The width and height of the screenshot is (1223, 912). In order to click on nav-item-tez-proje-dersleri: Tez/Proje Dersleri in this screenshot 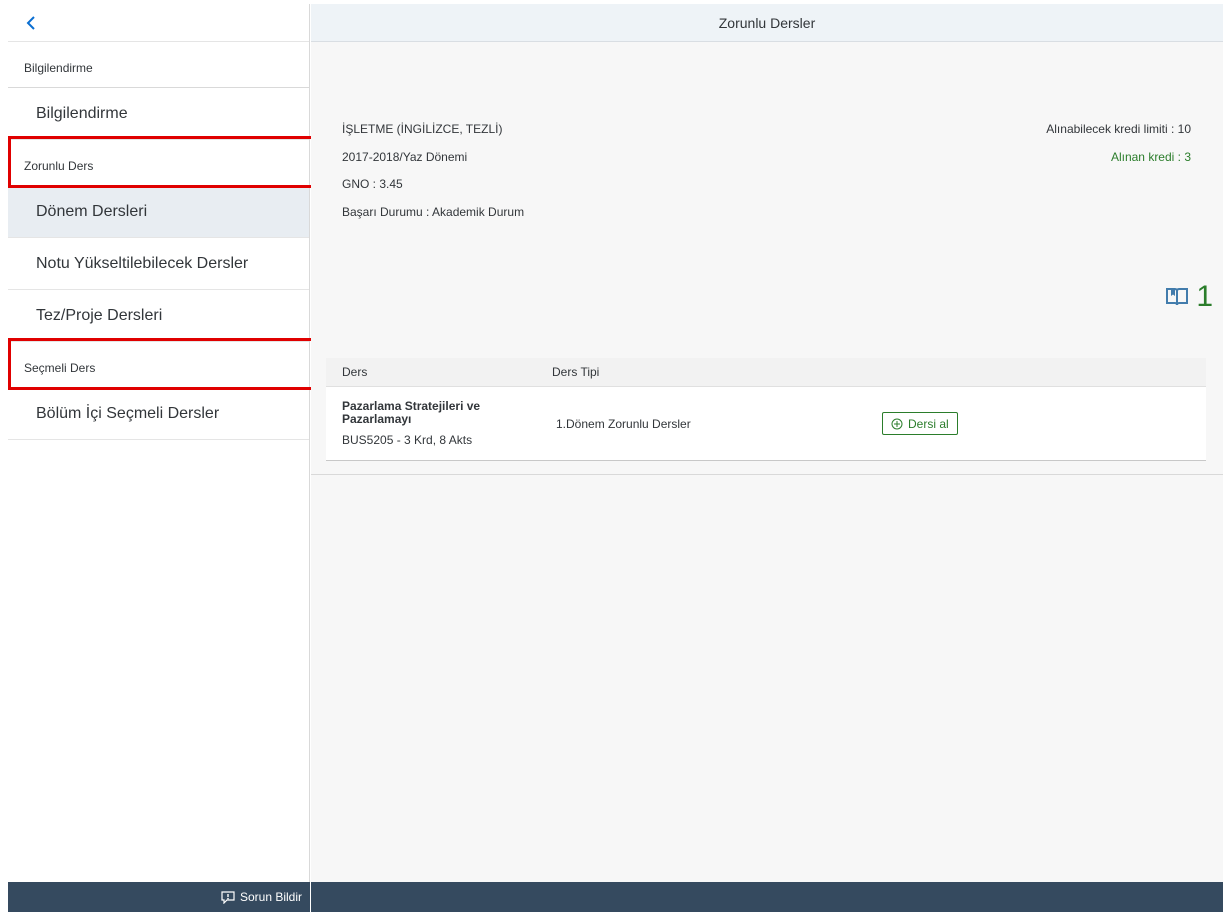, I will do `click(158, 316)`.